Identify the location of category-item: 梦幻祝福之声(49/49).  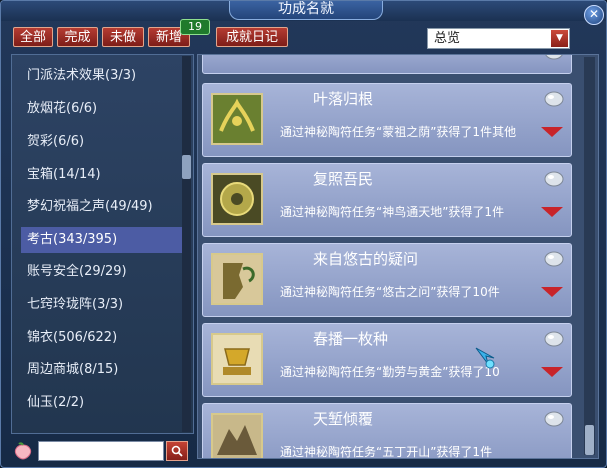
(102, 207).